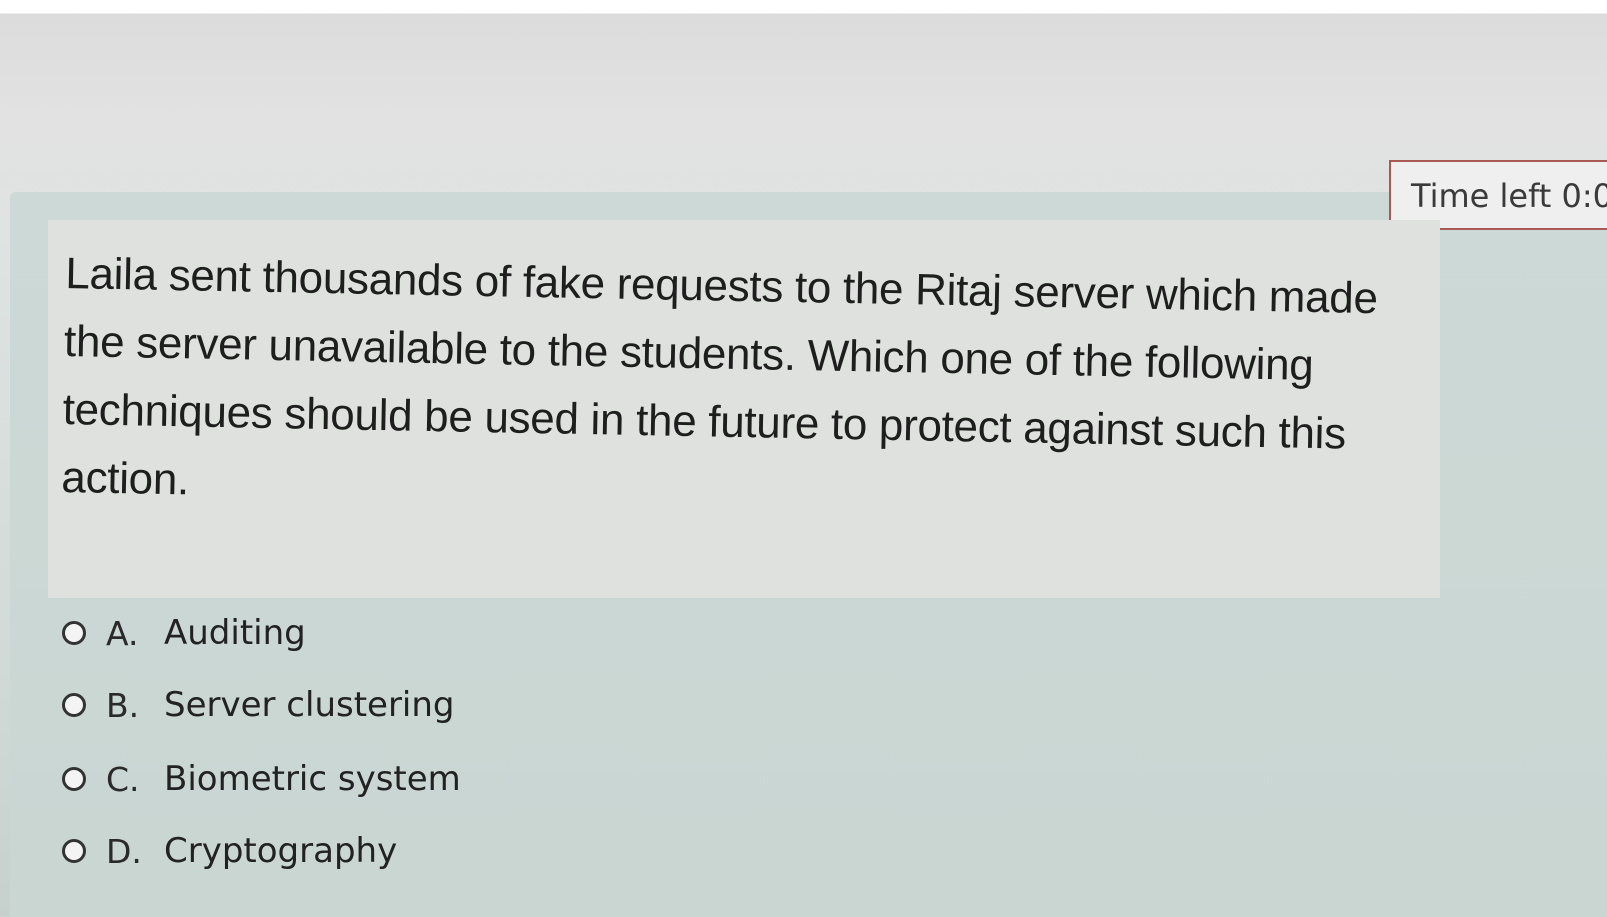 The width and height of the screenshot is (1607, 917). I want to click on option-a: A. Auditing, so click(184, 633).